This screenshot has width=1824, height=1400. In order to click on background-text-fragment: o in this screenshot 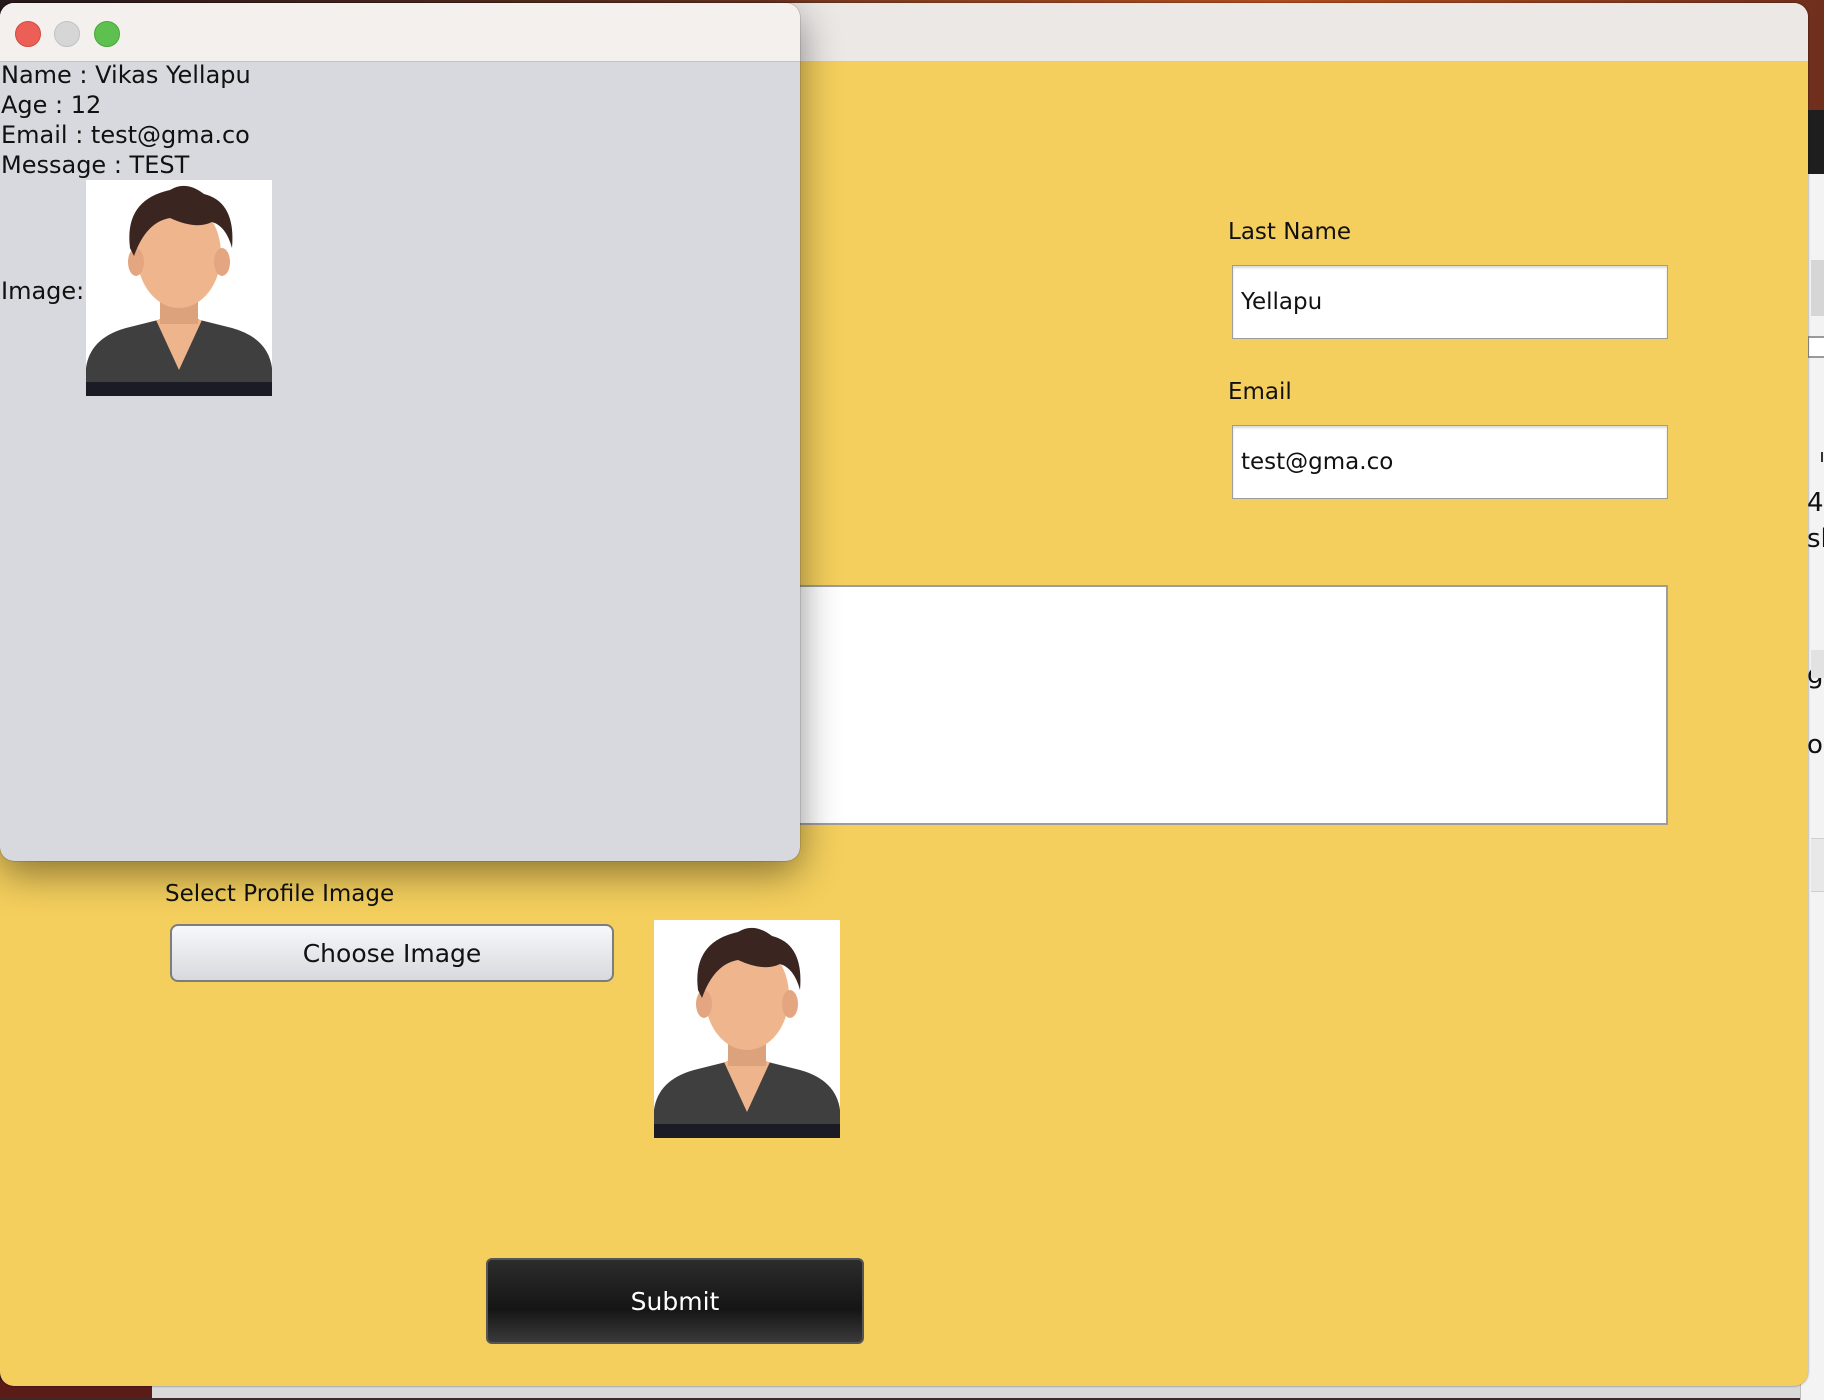, I will do `click(1815, 745)`.